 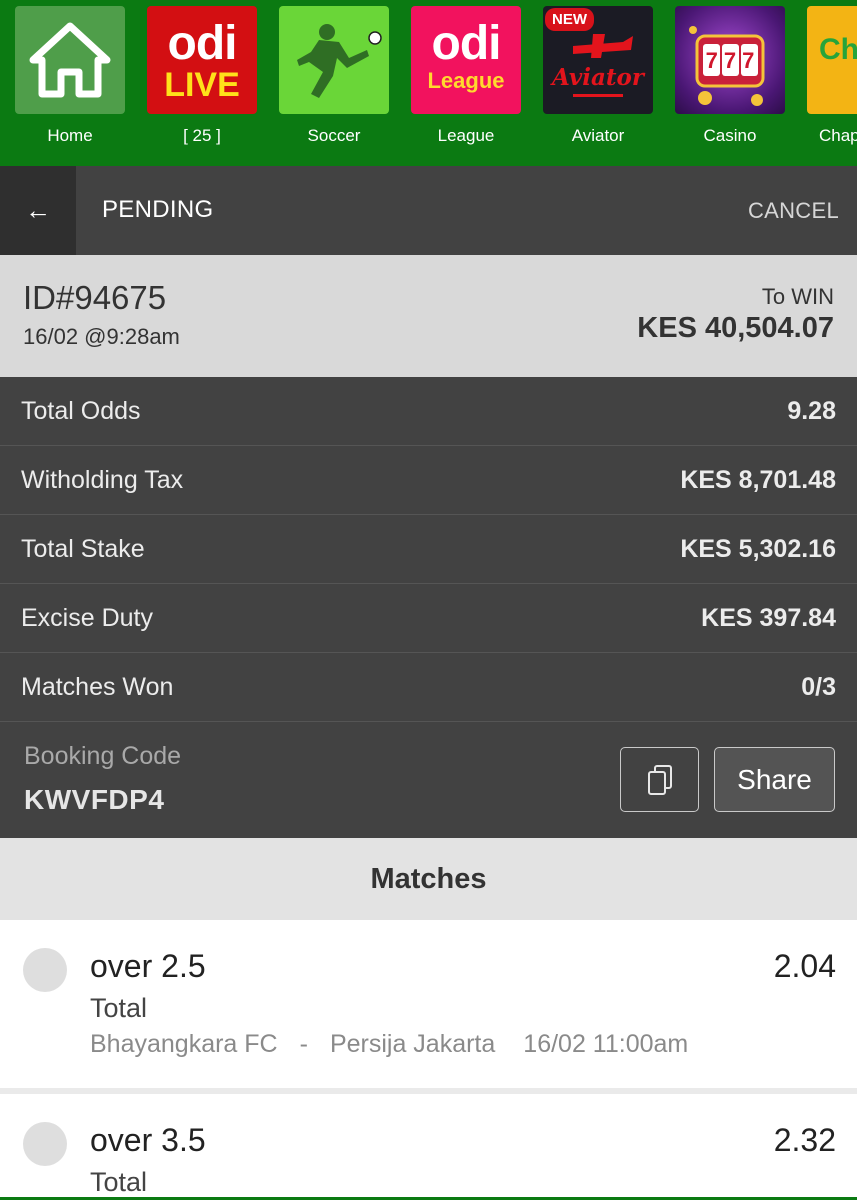 What do you see at coordinates (428, 687) in the screenshot?
I see `stat-row-matches-won: Matches Won 0/3` at bounding box center [428, 687].